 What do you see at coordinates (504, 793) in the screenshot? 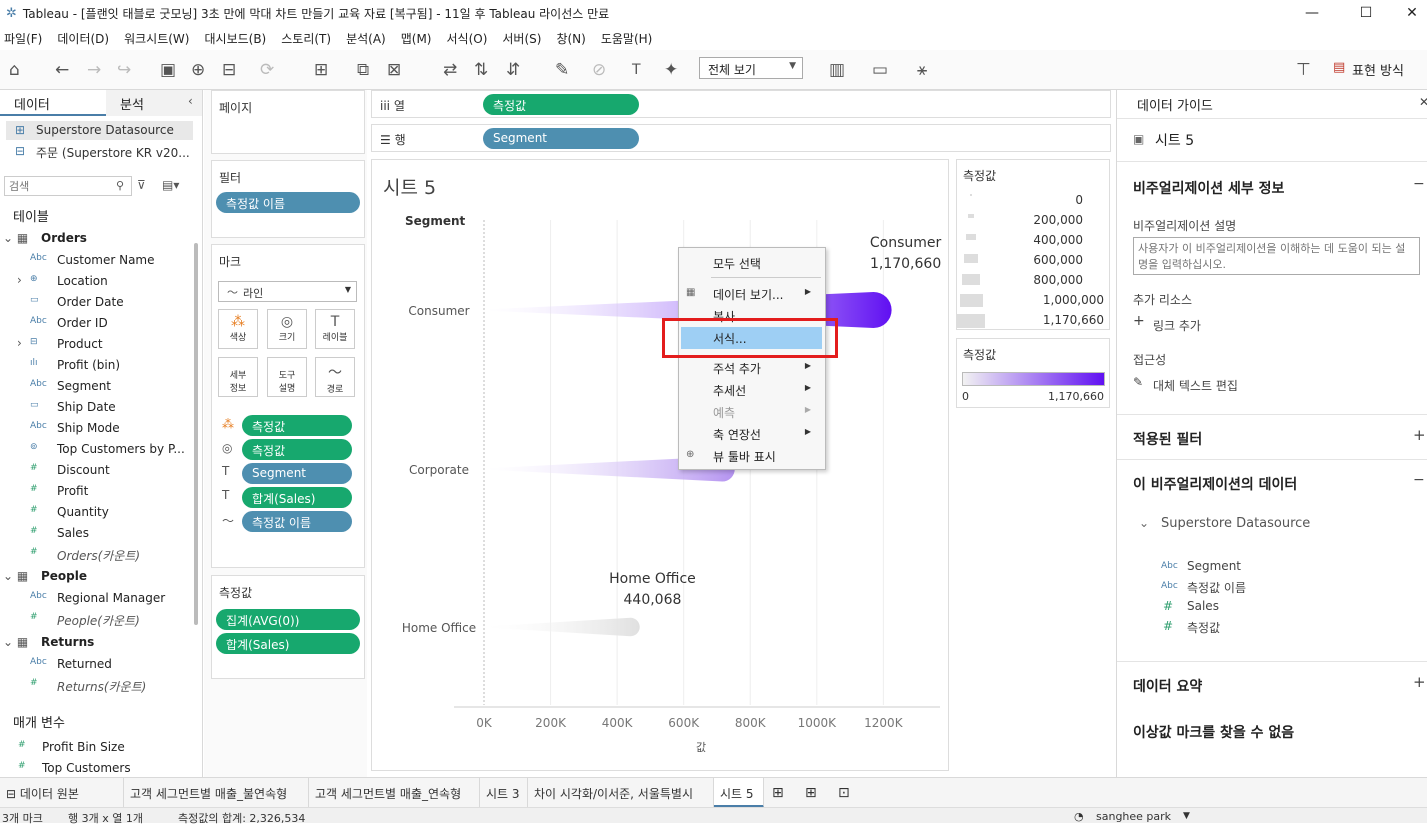
I see `tab-sheet: 시트 3` at bounding box center [504, 793].